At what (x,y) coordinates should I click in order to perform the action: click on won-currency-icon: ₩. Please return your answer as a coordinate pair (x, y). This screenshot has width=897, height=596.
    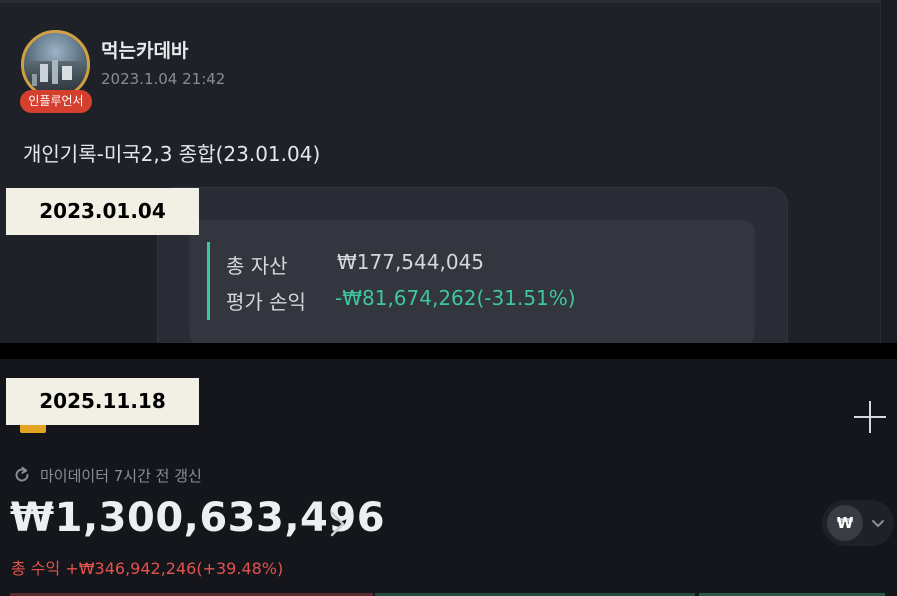
    Looking at the image, I should click on (845, 523).